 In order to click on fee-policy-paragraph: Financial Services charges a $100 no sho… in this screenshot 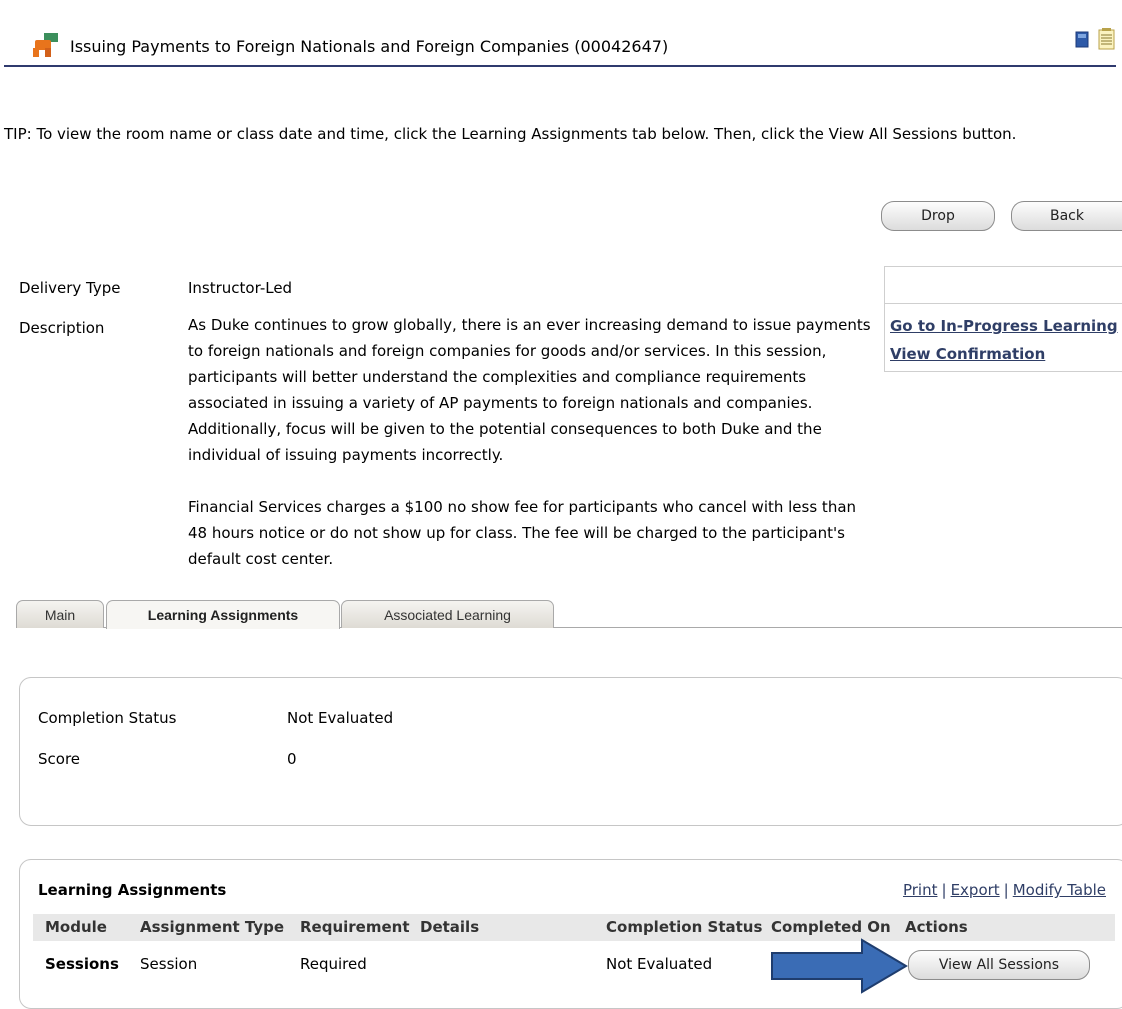, I will do `click(522, 533)`.